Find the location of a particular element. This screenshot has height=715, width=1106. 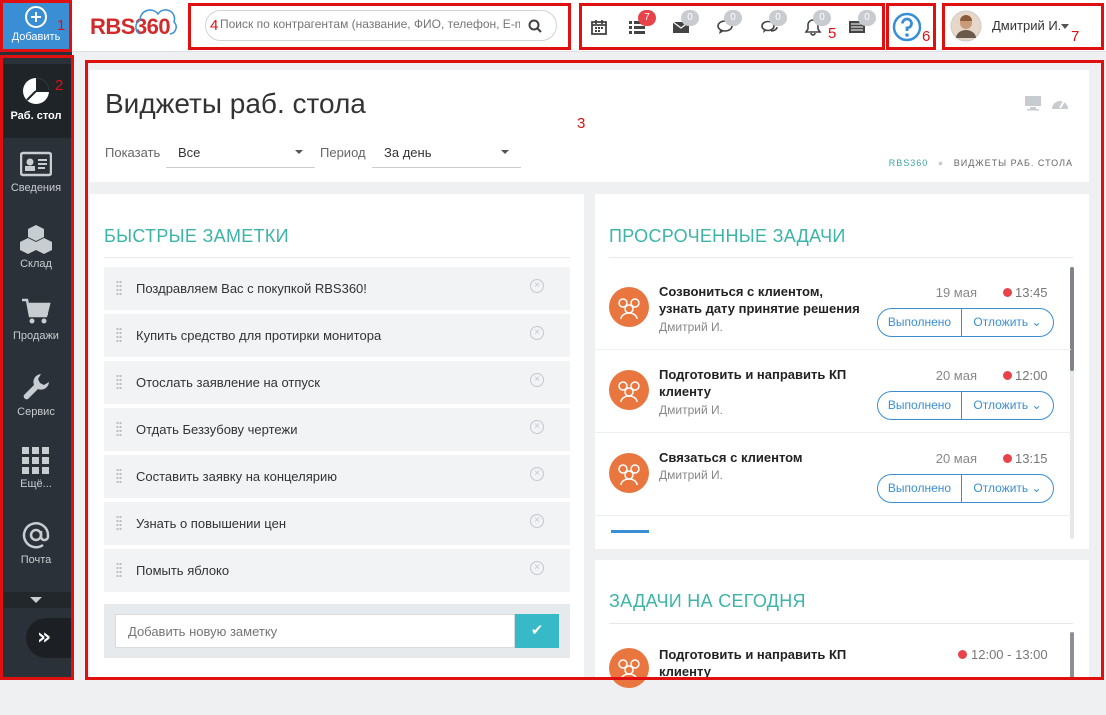

annotation-label-7: 7 is located at coordinates (1075, 36).